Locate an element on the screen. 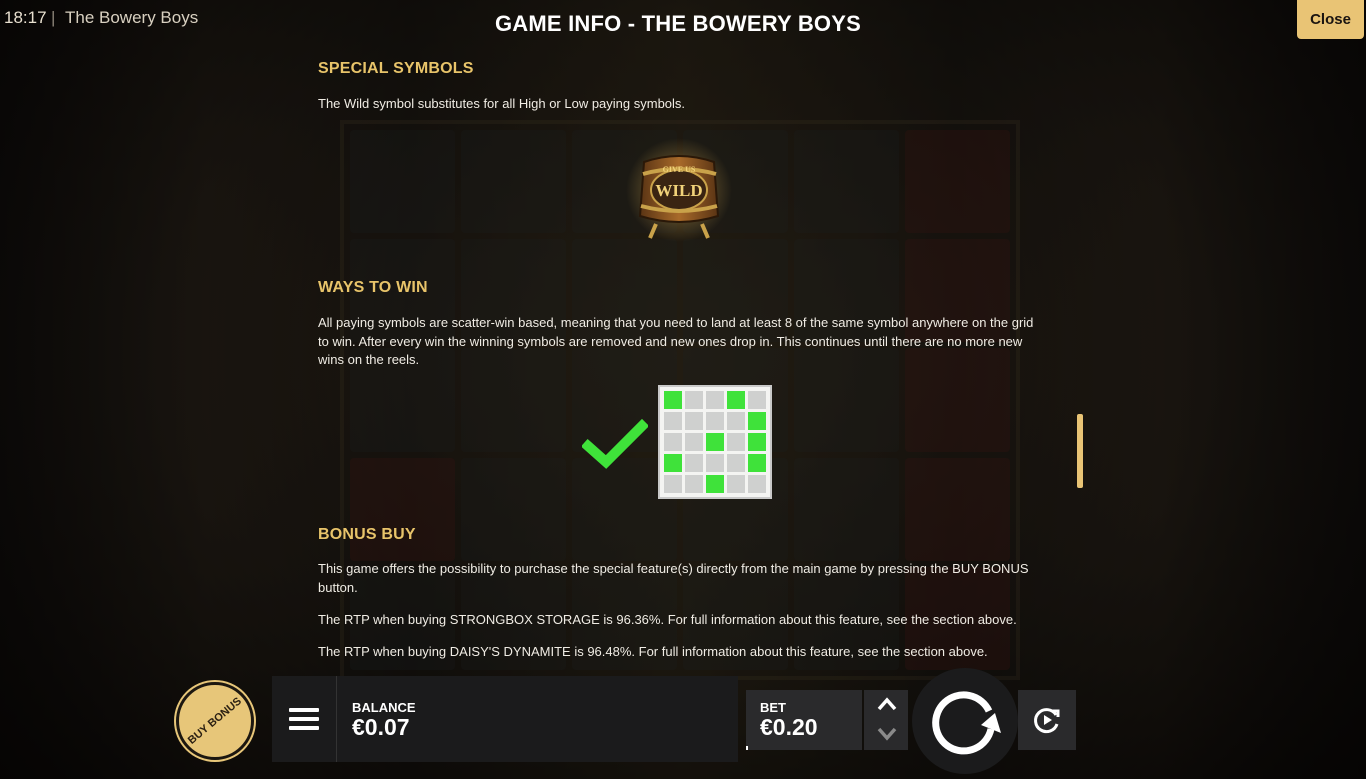  buy-bonus-label: BUY BONUS is located at coordinates (215, 721).